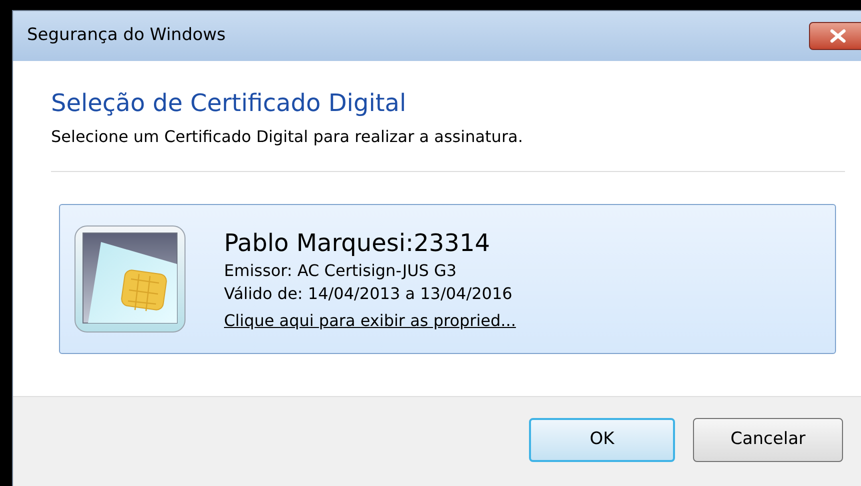 The image size is (861, 486). Describe the element at coordinates (768, 440) in the screenshot. I see `dialog-button: Cancelar` at that location.